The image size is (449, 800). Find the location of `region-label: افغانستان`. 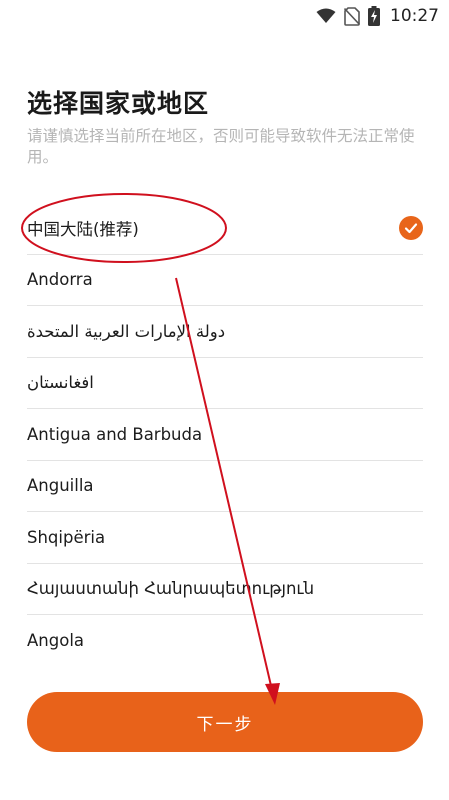

region-label: افغانستان is located at coordinates (60, 383).